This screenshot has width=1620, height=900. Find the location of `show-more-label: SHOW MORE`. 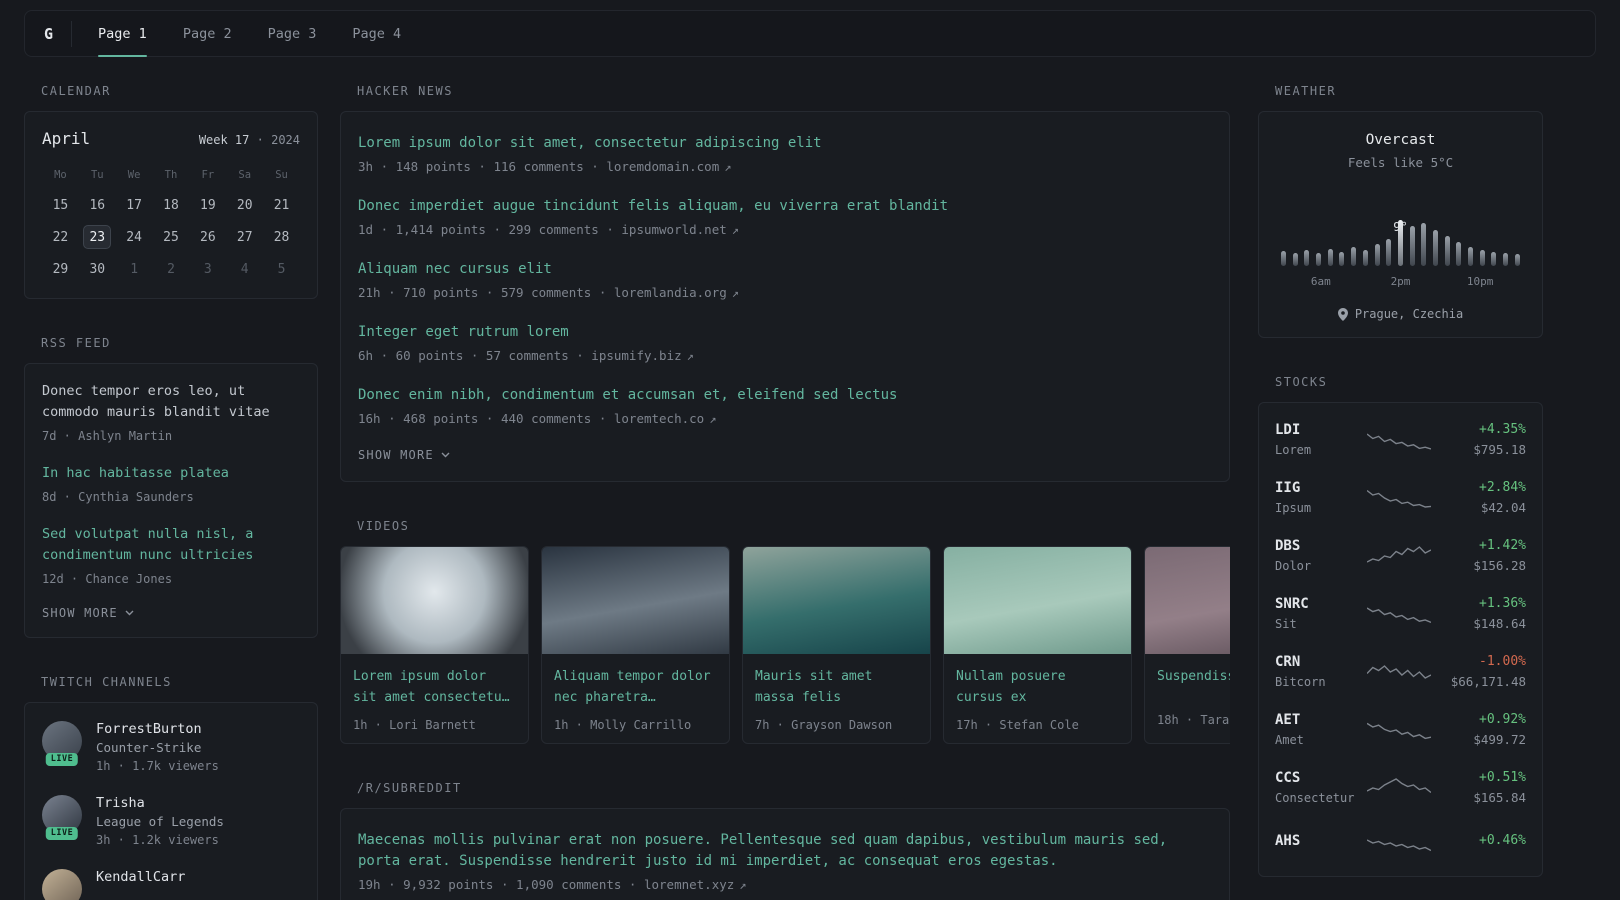

show-more-label: SHOW MORE is located at coordinates (396, 455).